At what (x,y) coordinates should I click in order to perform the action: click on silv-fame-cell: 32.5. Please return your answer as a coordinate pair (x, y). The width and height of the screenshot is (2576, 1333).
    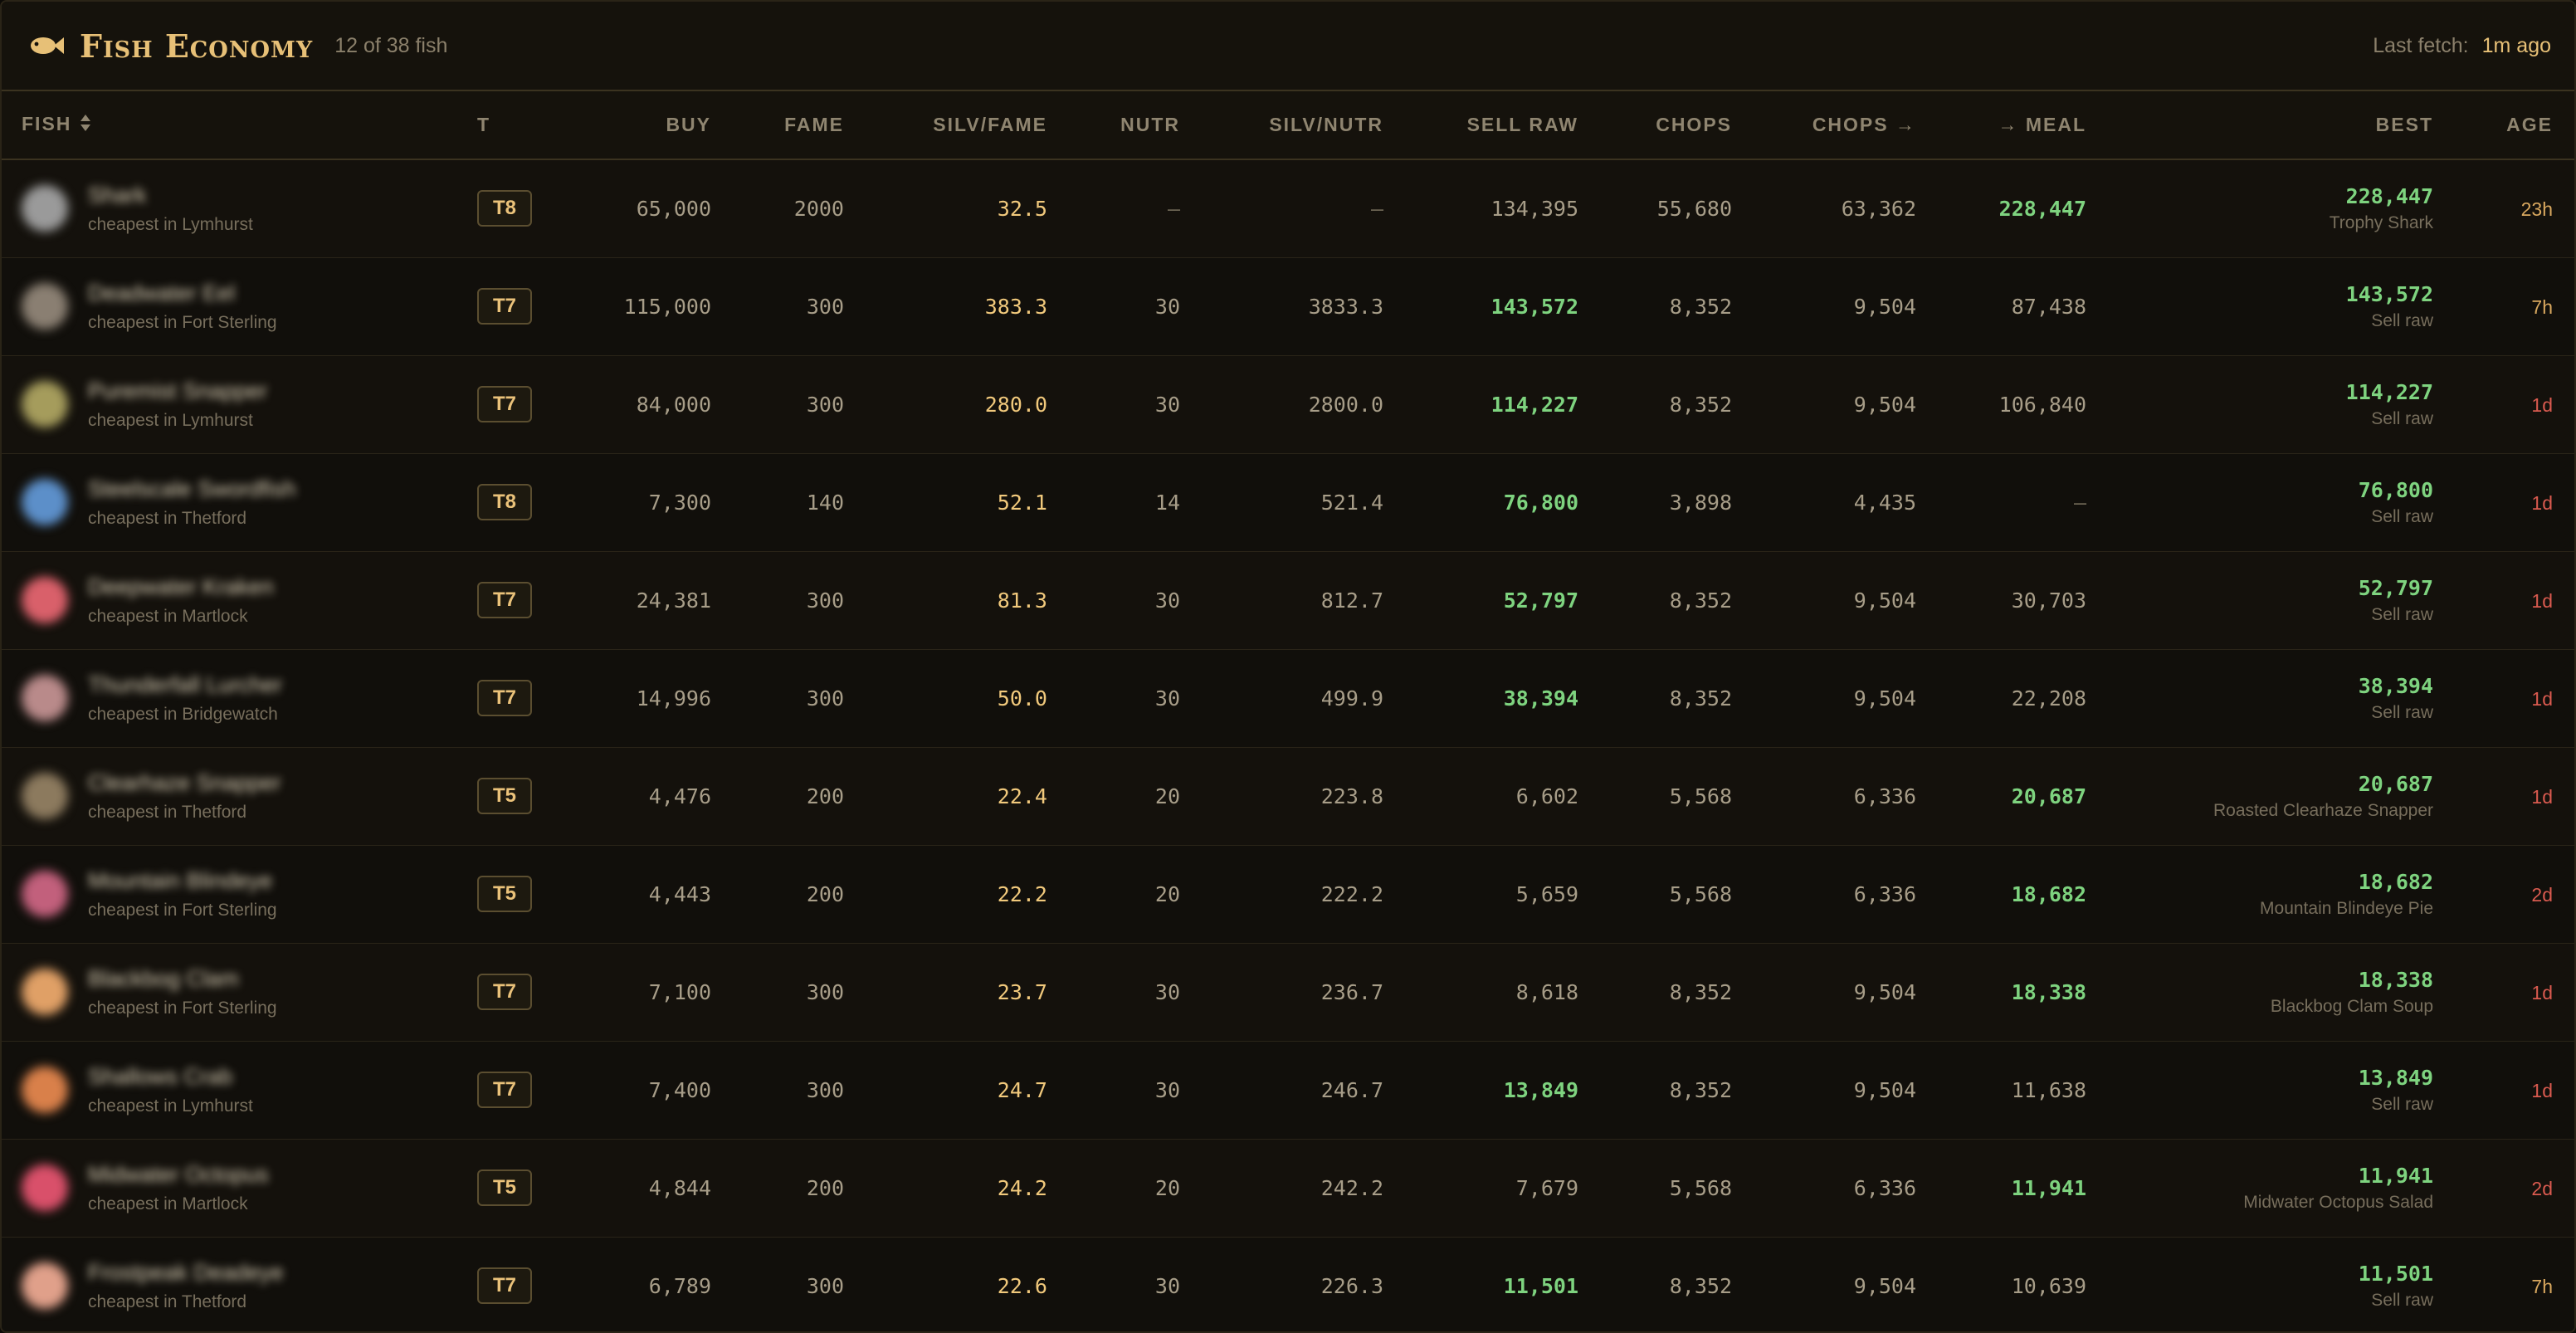
    Looking at the image, I should click on (1022, 208).